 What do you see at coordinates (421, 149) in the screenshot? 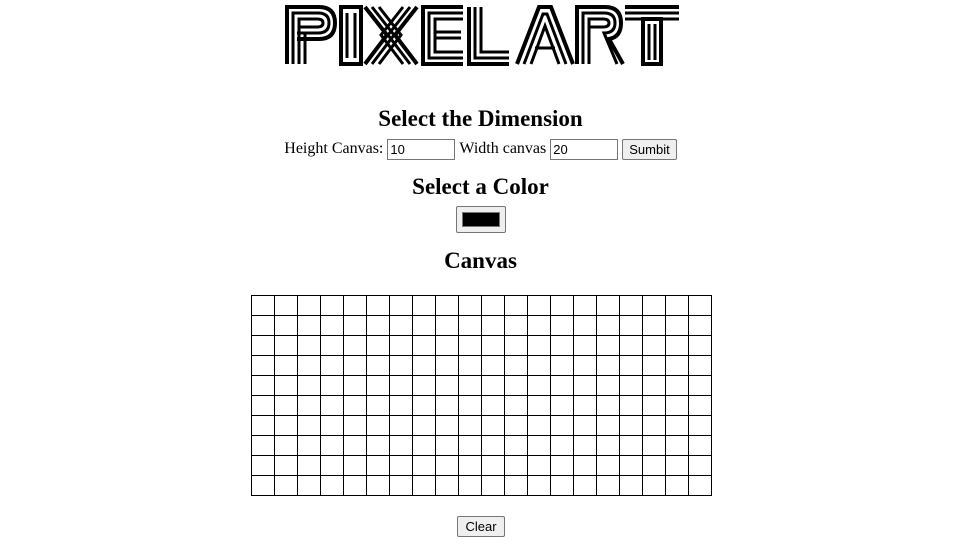
I see `height-input` at bounding box center [421, 149].